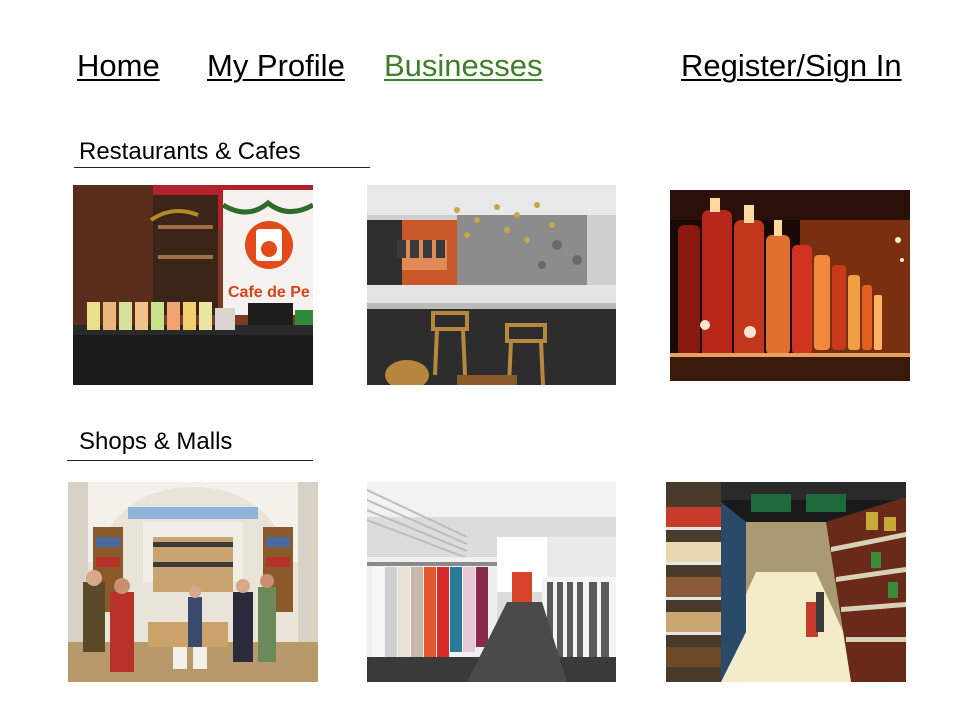 Image resolution: width=960 pixels, height=720 pixels. I want to click on nav-businesses-link: Businesses, so click(463, 66).